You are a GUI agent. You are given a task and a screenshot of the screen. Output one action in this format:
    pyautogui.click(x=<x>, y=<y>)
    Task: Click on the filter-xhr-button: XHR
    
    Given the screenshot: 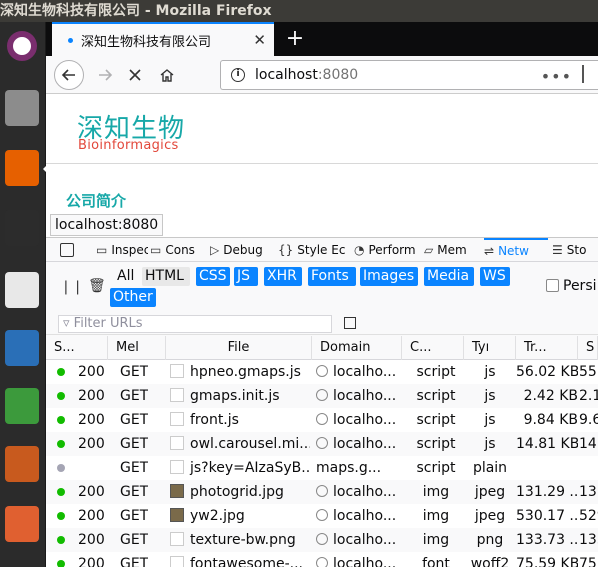 What is the action you would take?
    pyautogui.click(x=283, y=276)
    